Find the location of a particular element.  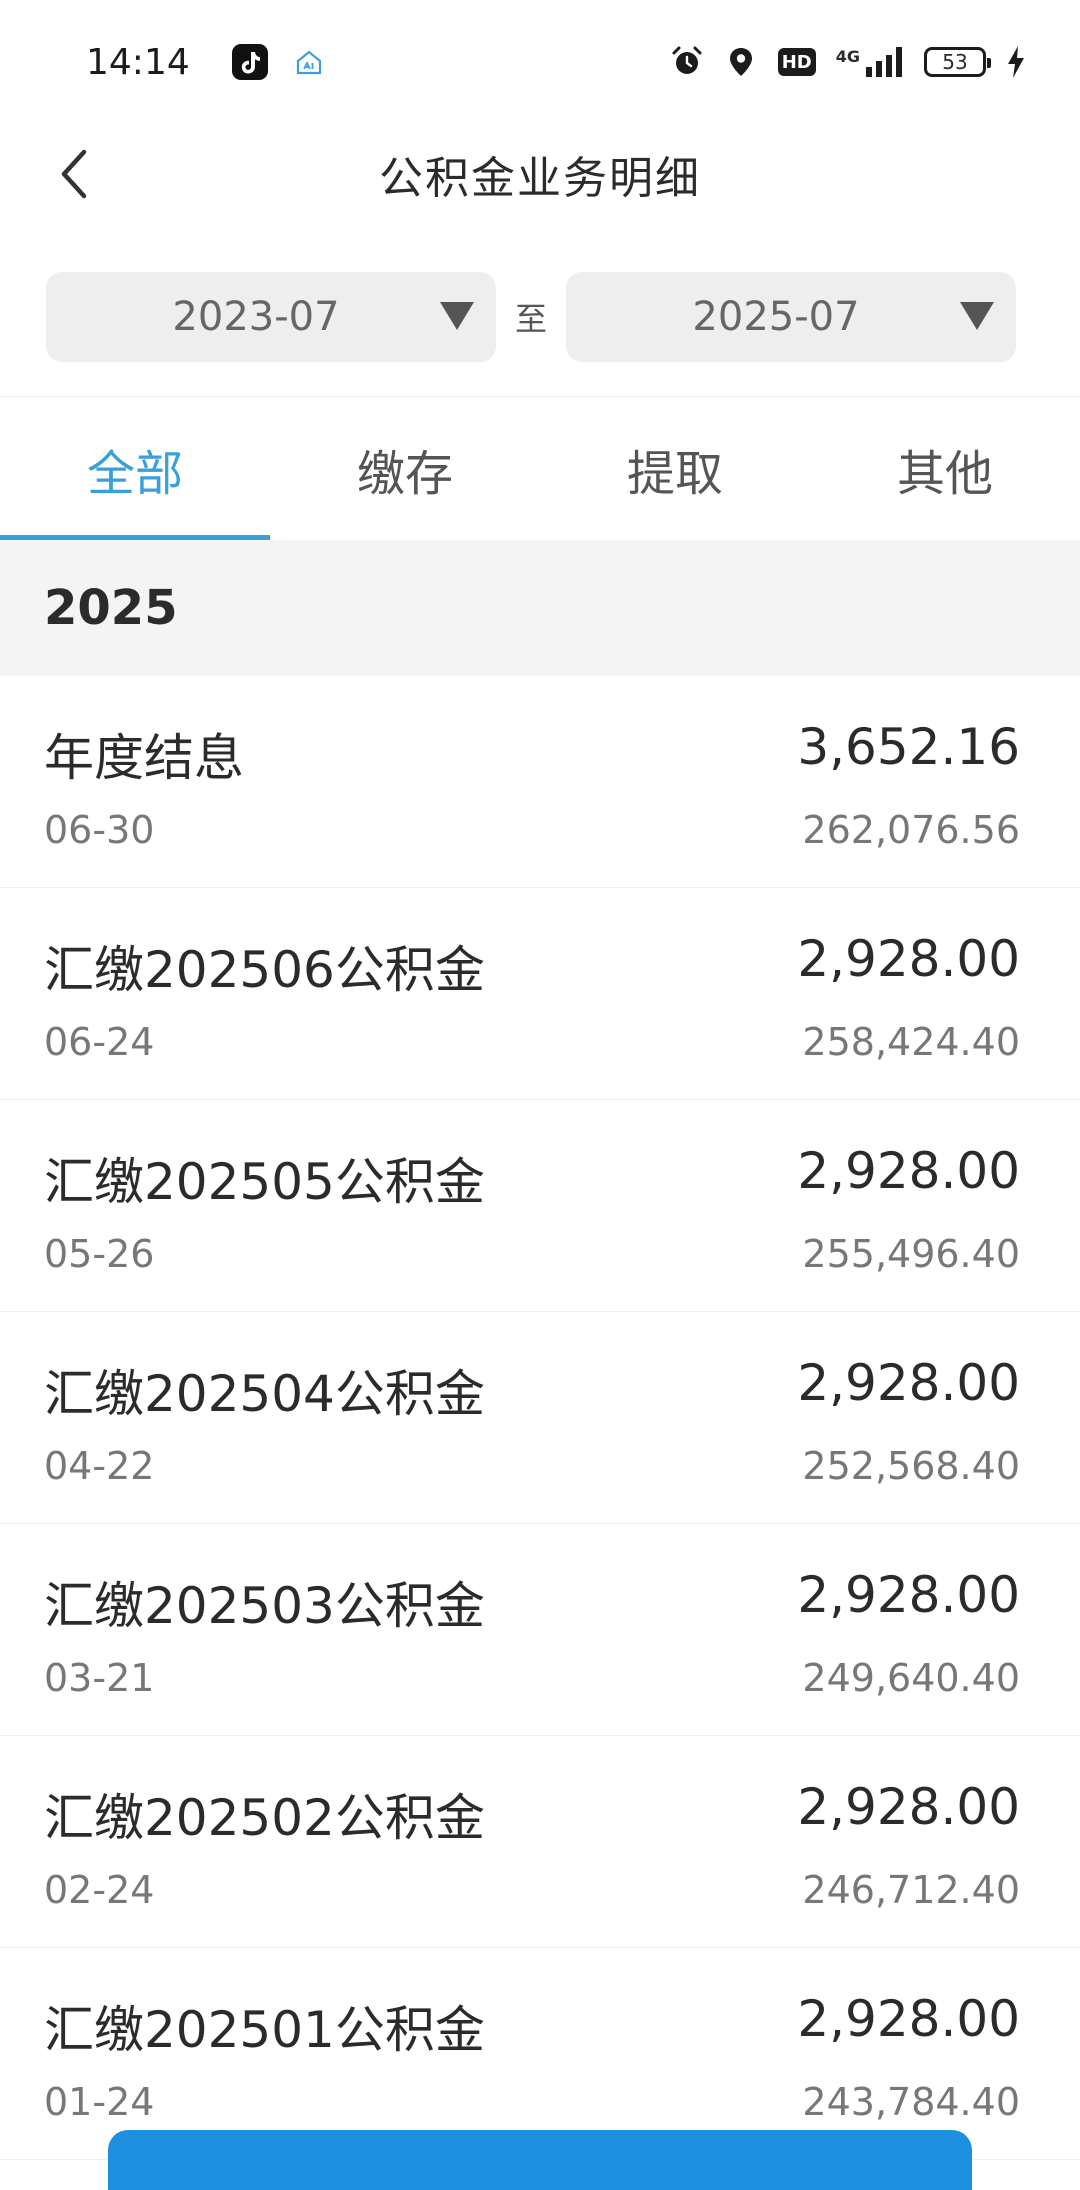

network-type: 4G is located at coordinates (847, 56).